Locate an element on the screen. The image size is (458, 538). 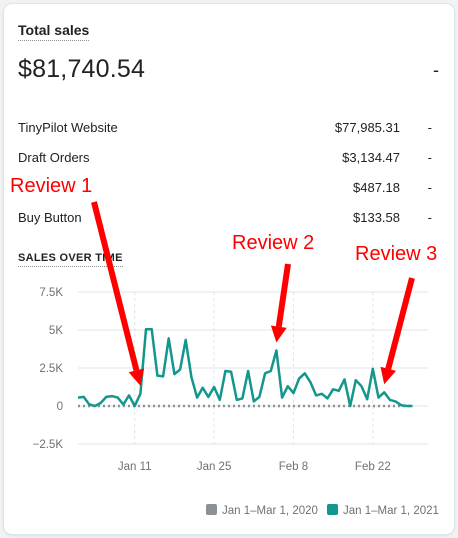
legend-label: Jan 1–Mar 1, 2021 is located at coordinates (391, 511).